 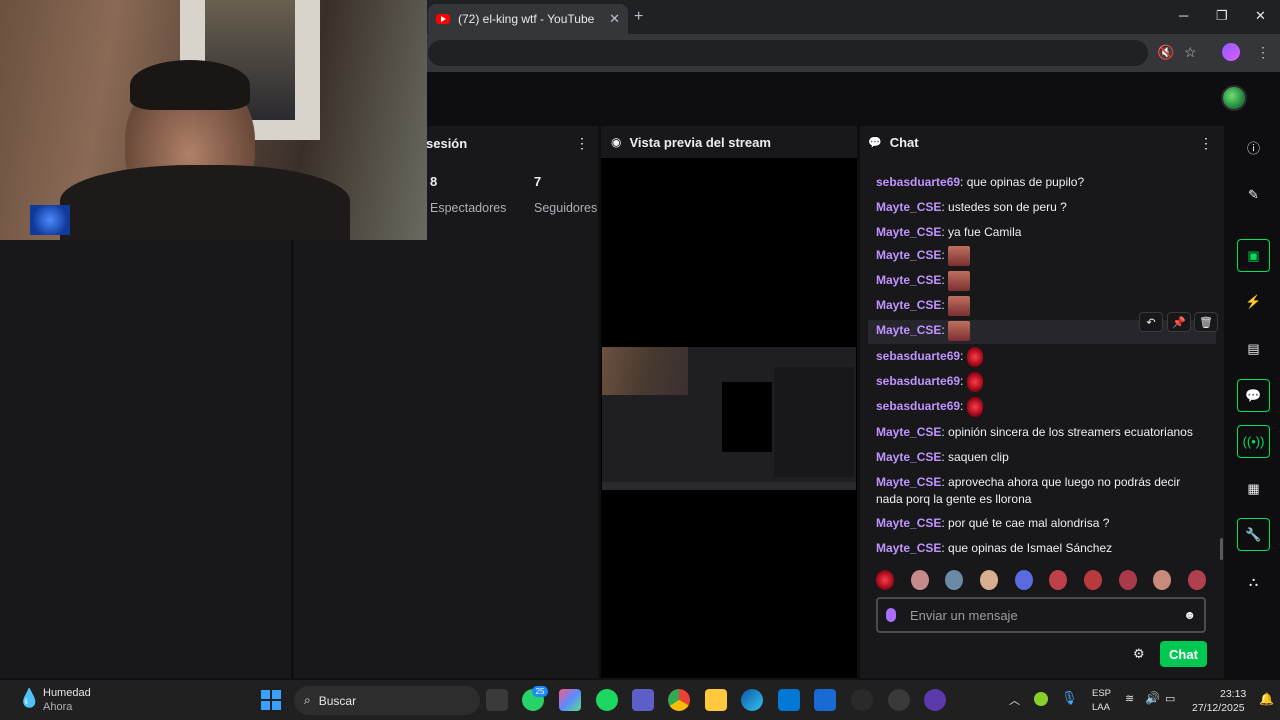 What do you see at coordinates (1041, 582) in the screenshot?
I see `emote-bar` at bounding box center [1041, 582].